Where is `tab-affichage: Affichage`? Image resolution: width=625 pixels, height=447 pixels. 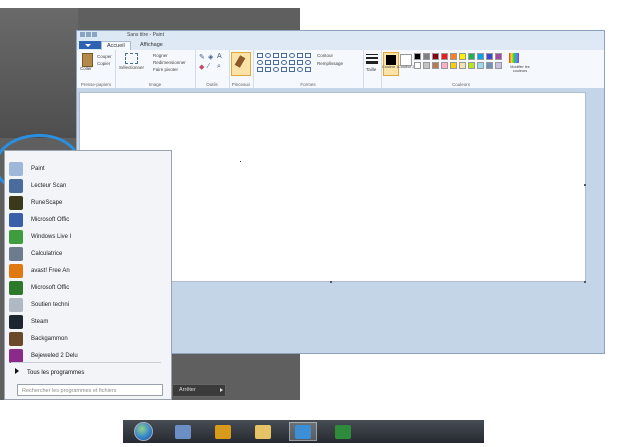
tab-affichage: Affichage is located at coordinates (151, 45).